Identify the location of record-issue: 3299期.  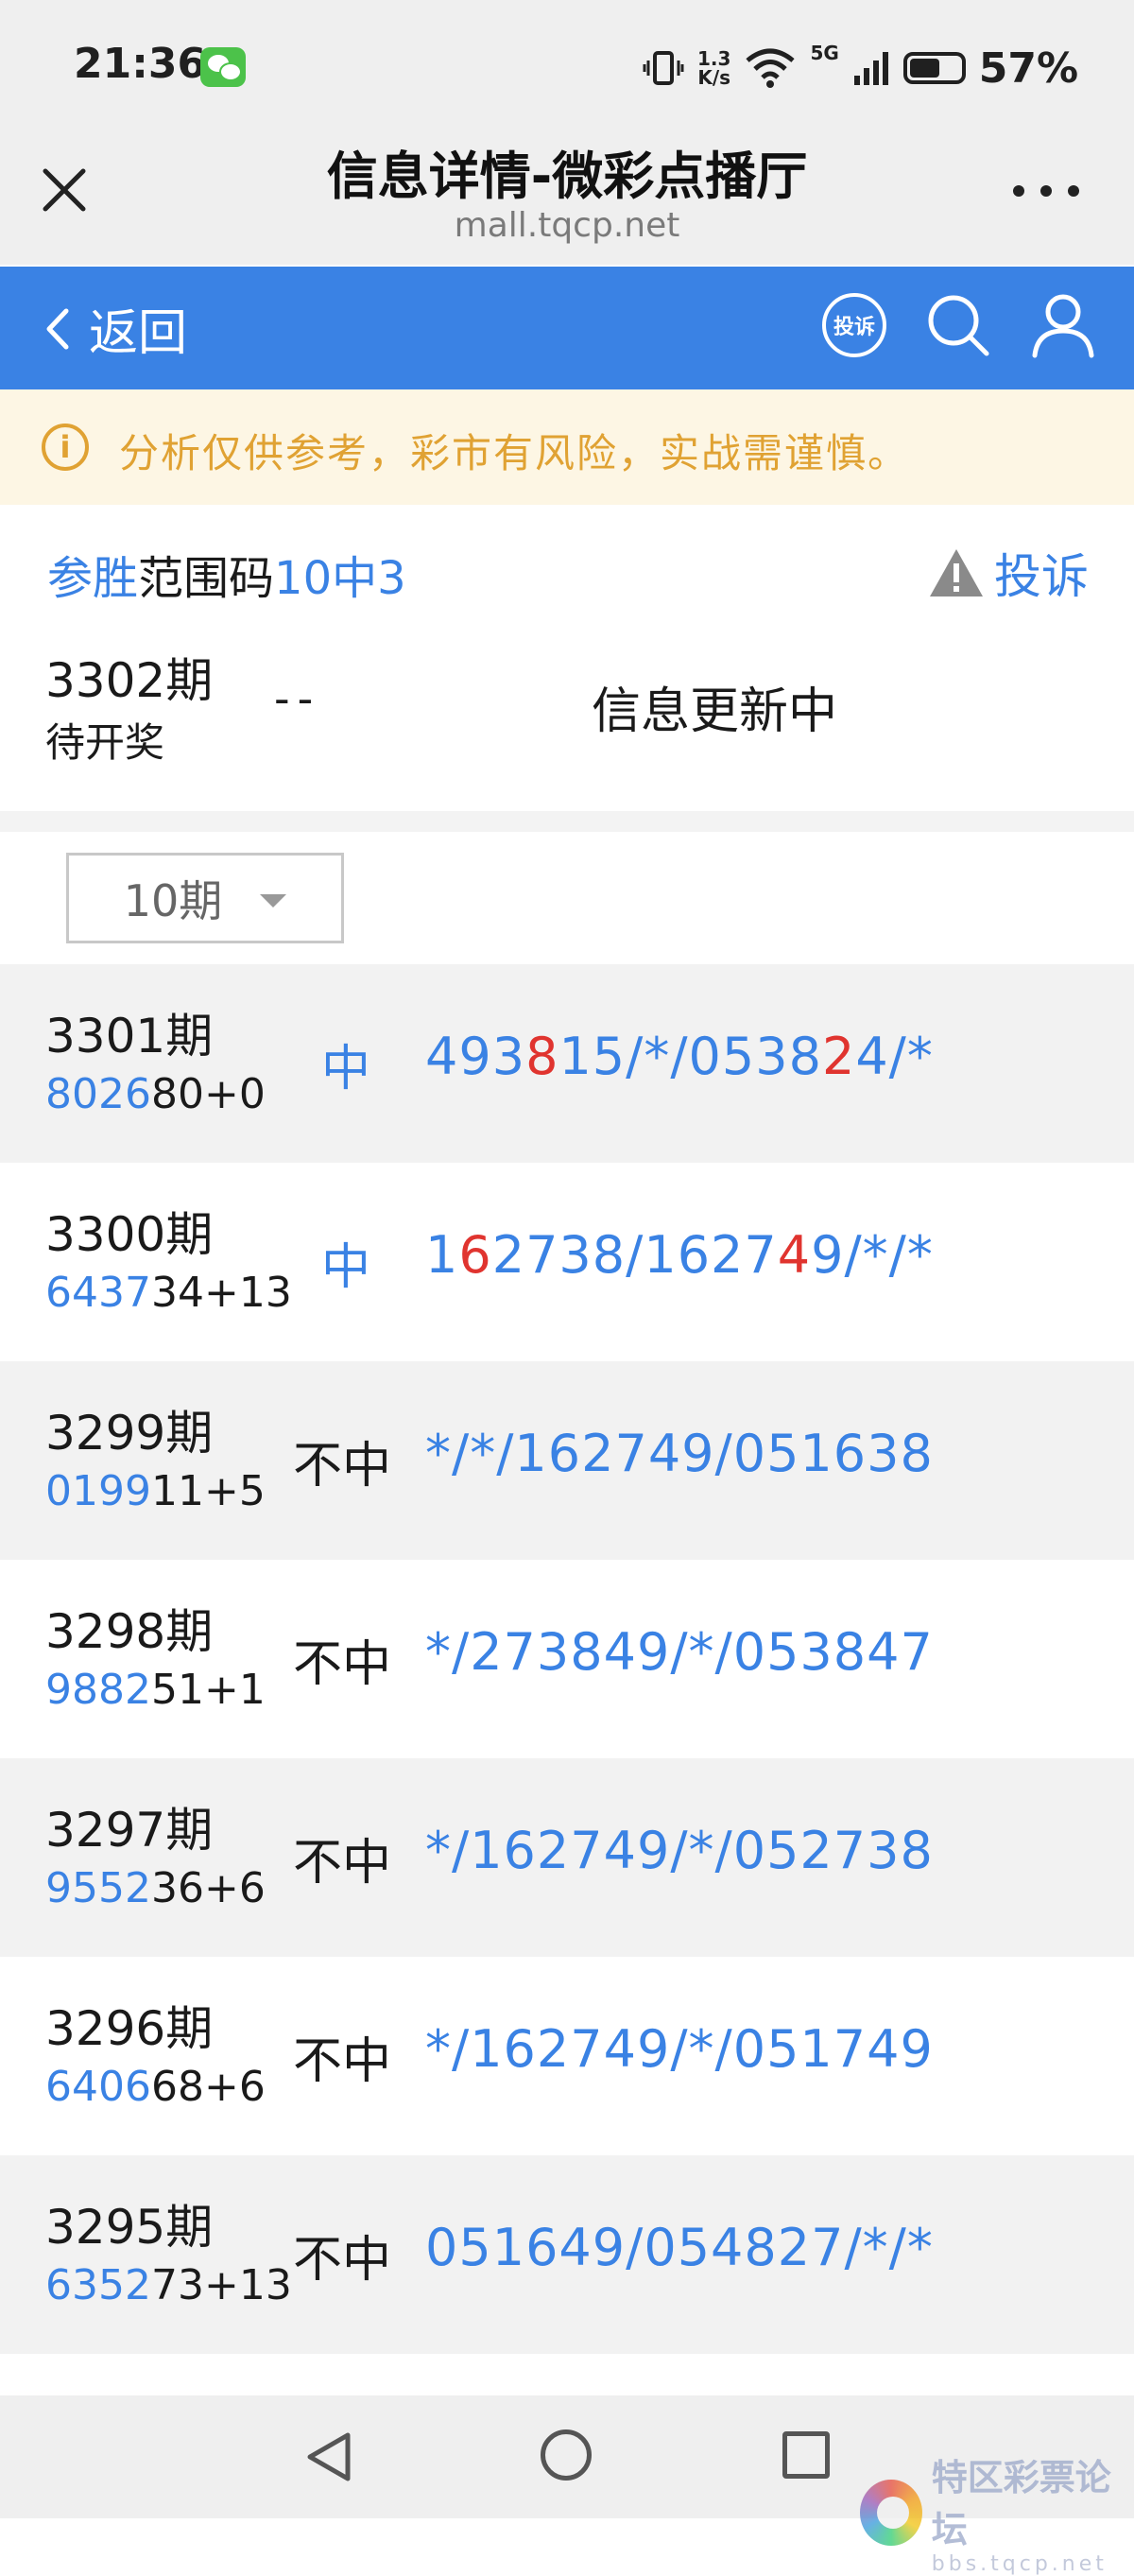
(129, 1433).